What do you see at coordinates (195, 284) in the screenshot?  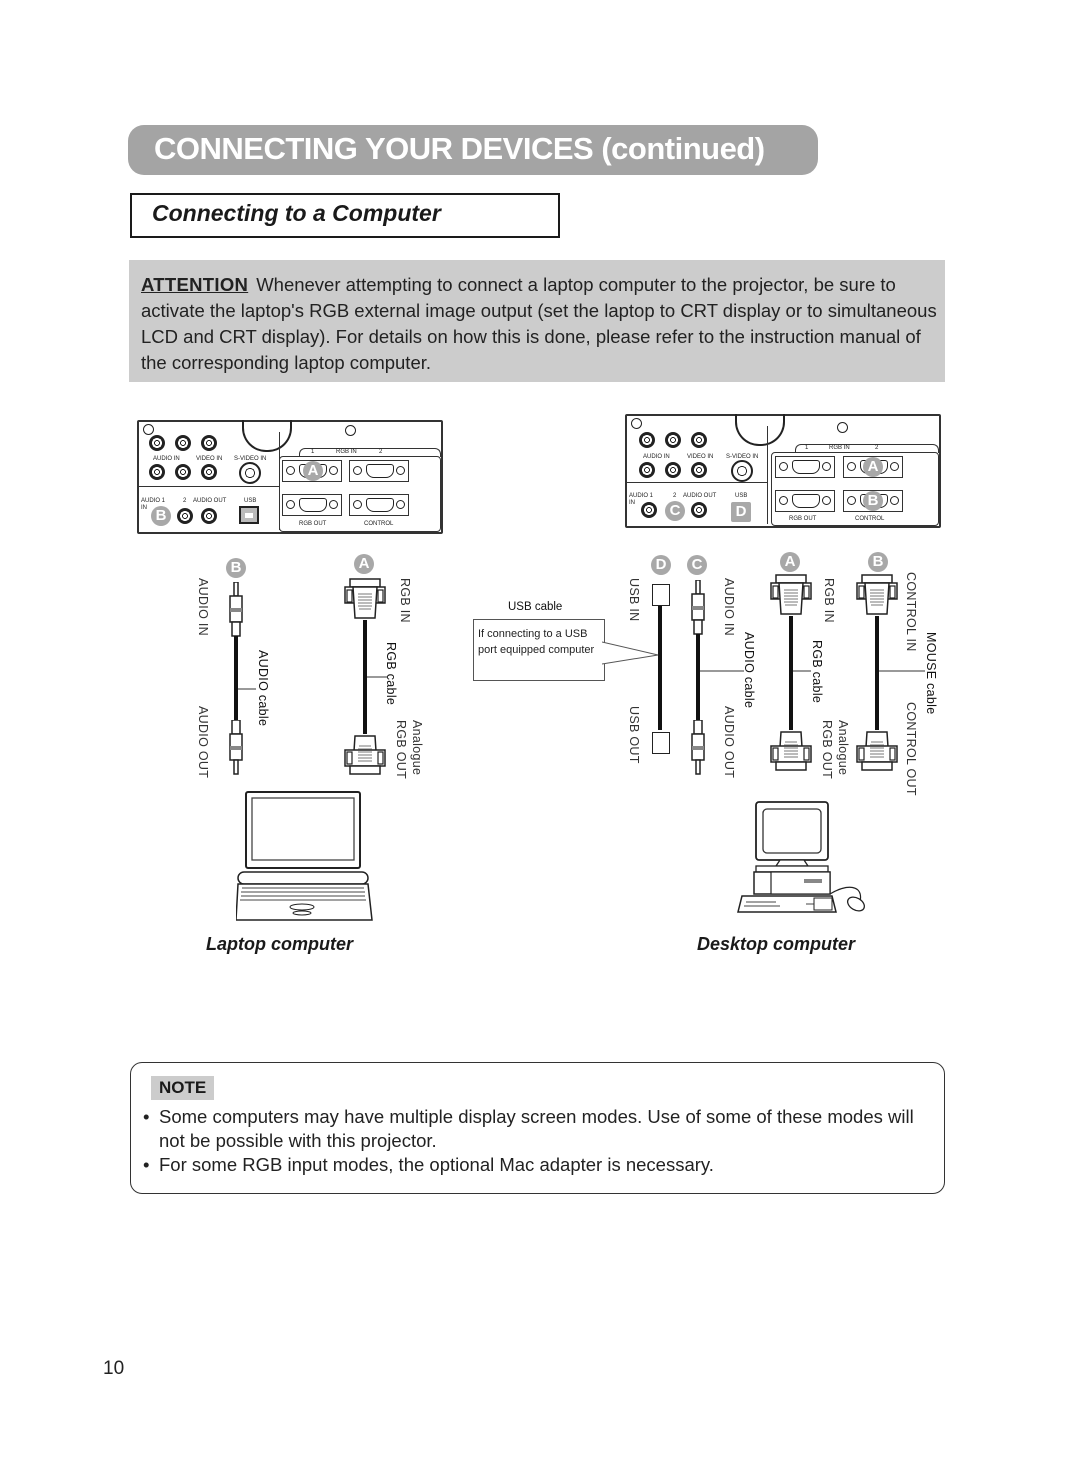 I see `attention-label: ATTENTION` at bounding box center [195, 284].